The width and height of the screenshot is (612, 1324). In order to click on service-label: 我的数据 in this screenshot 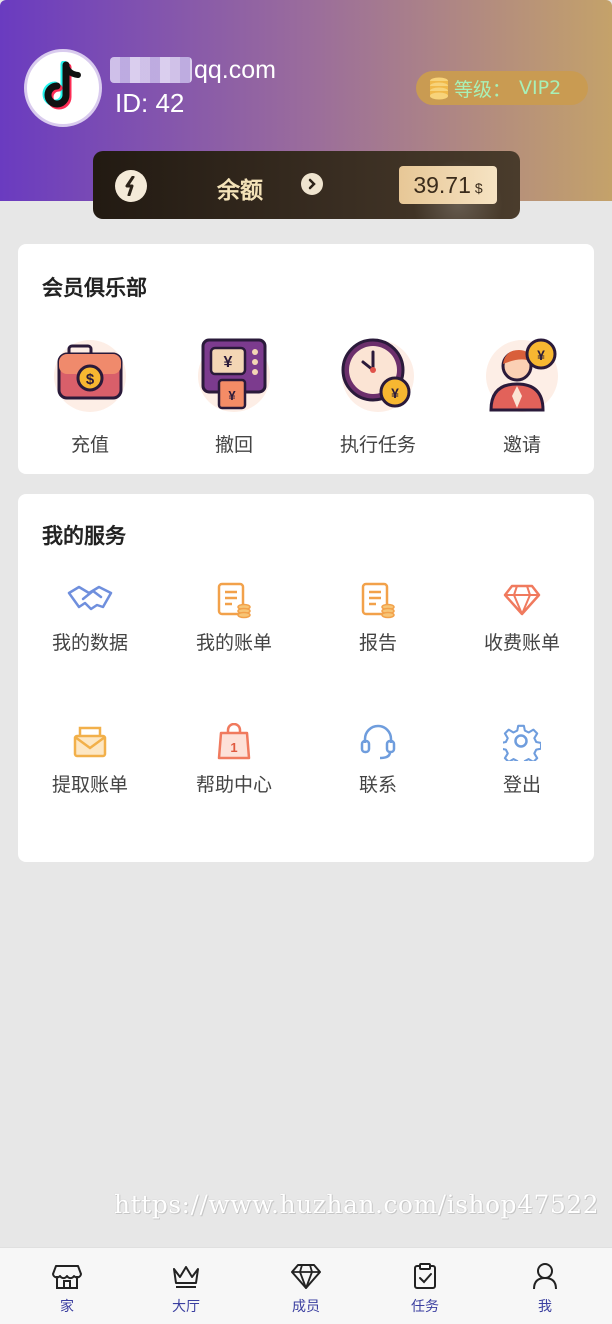, I will do `click(89, 643)`.